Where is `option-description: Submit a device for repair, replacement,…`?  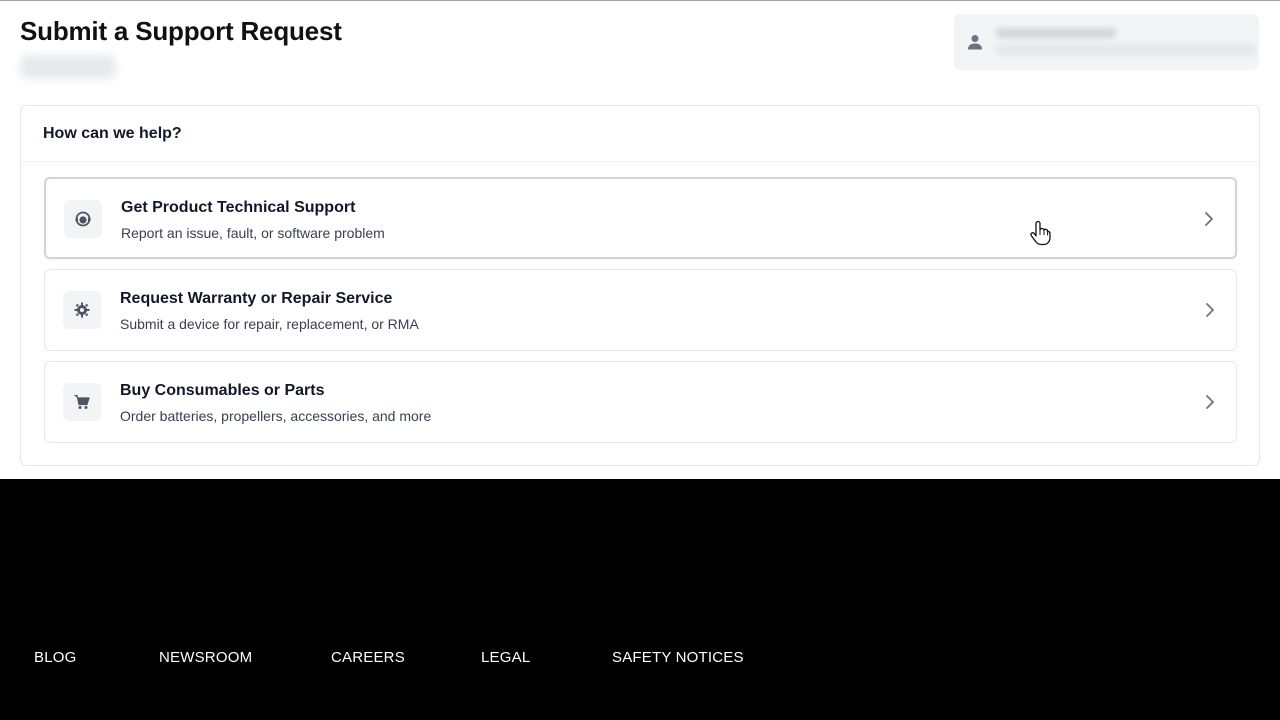 option-description: Submit a device for repair, replacement,… is located at coordinates (269, 324).